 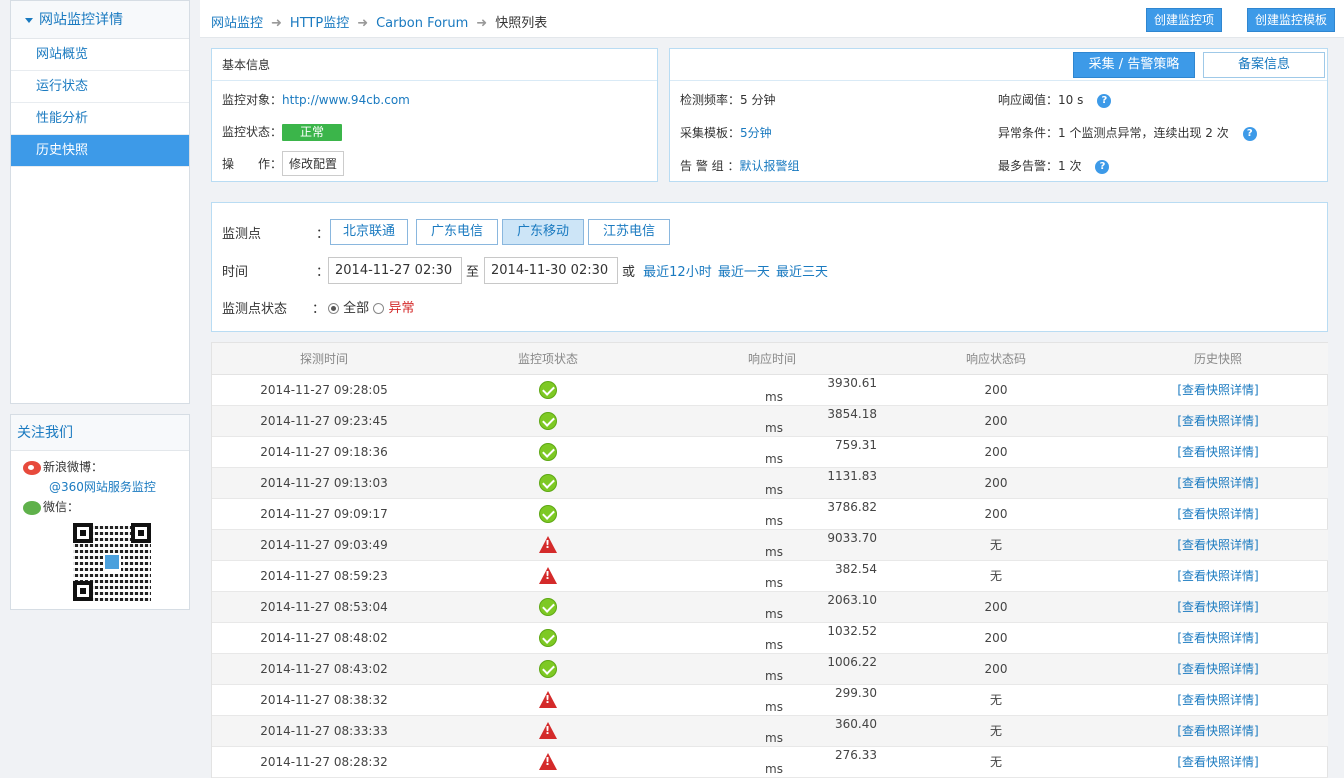 What do you see at coordinates (856, 568) in the screenshot?
I see `response-value: 382.54` at bounding box center [856, 568].